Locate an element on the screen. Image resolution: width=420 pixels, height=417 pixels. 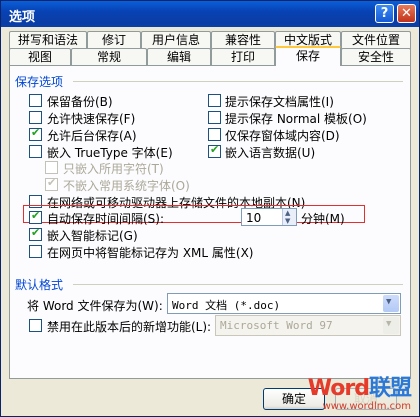
skip-system-fonts-label: 不嵌入常用系统字体(O) is located at coordinates (126, 186).